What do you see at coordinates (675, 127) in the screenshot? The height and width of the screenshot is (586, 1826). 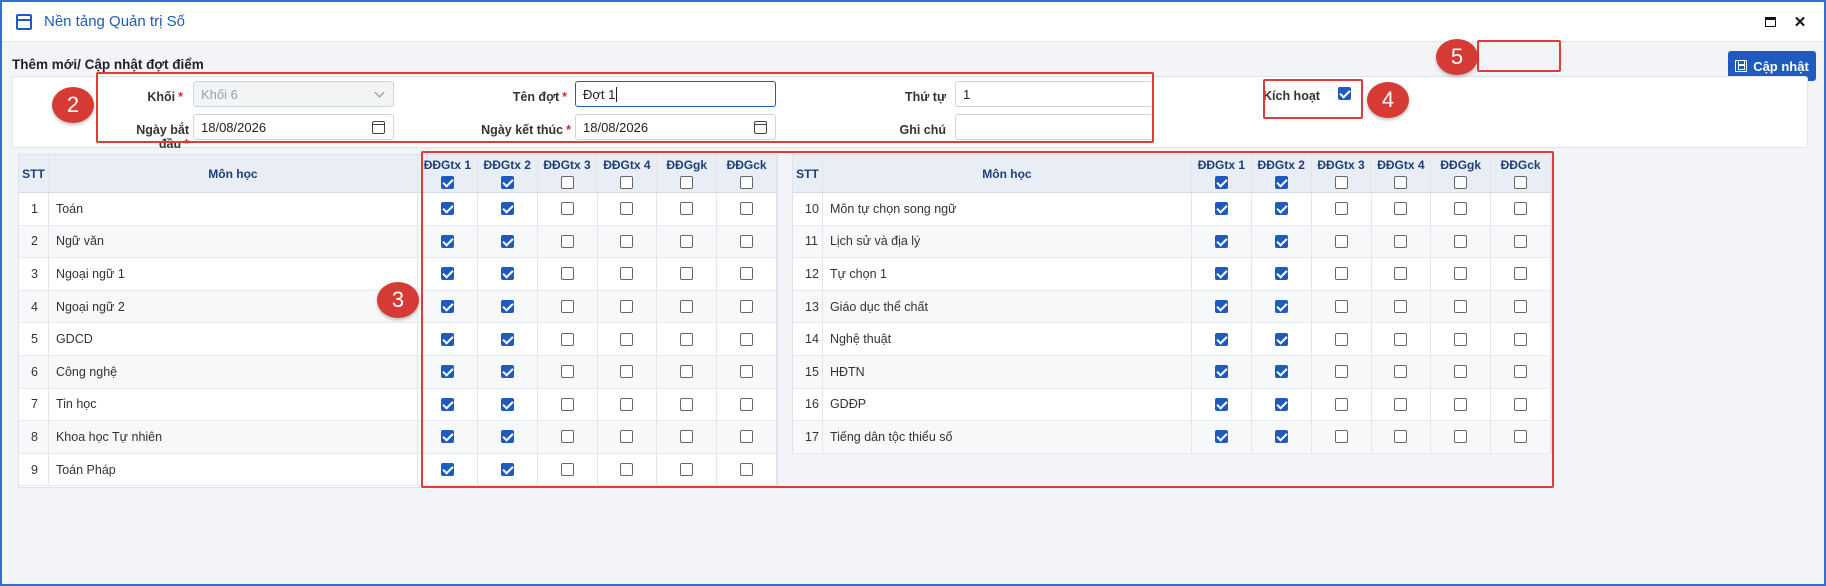 I see `ngay-ket-thuc-input: 18/08/2026` at bounding box center [675, 127].